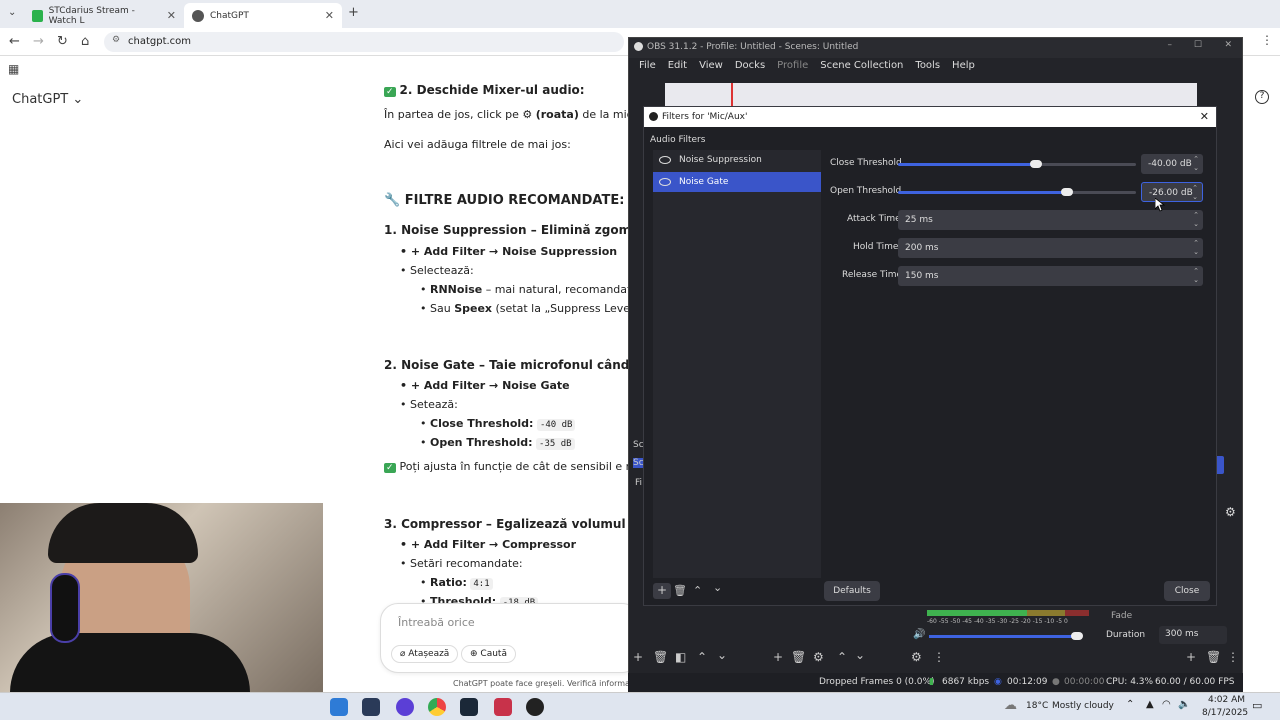 This screenshot has height=720, width=1280. Describe the element at coordinates (1010, 705) in the screenshot. I see `weather-icon: ☁` at that location.